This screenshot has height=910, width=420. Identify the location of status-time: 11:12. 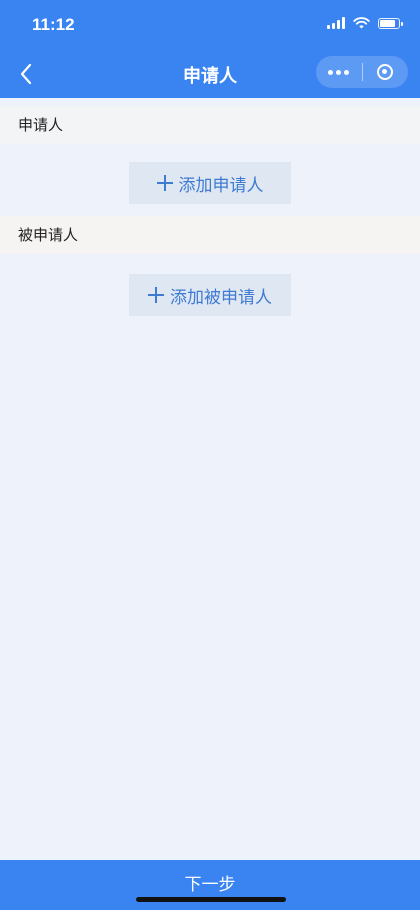
(53, 24).